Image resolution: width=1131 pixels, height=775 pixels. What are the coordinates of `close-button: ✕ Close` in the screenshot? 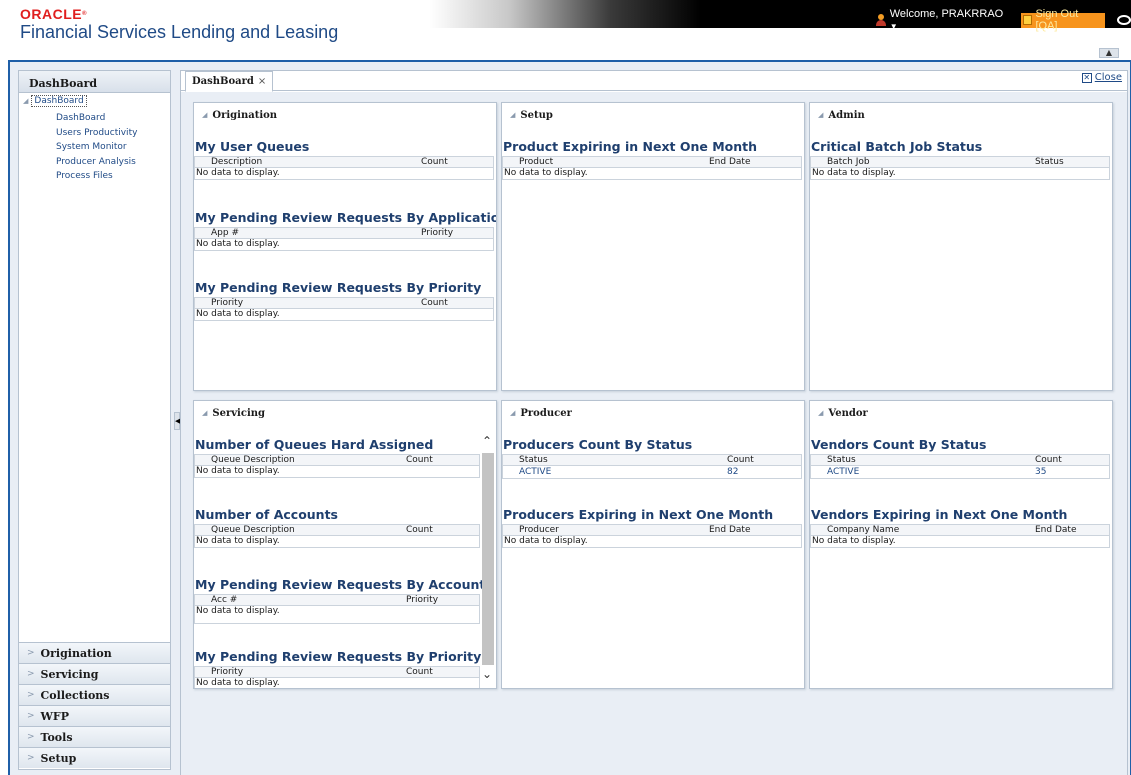 It's located at (1101, 77).